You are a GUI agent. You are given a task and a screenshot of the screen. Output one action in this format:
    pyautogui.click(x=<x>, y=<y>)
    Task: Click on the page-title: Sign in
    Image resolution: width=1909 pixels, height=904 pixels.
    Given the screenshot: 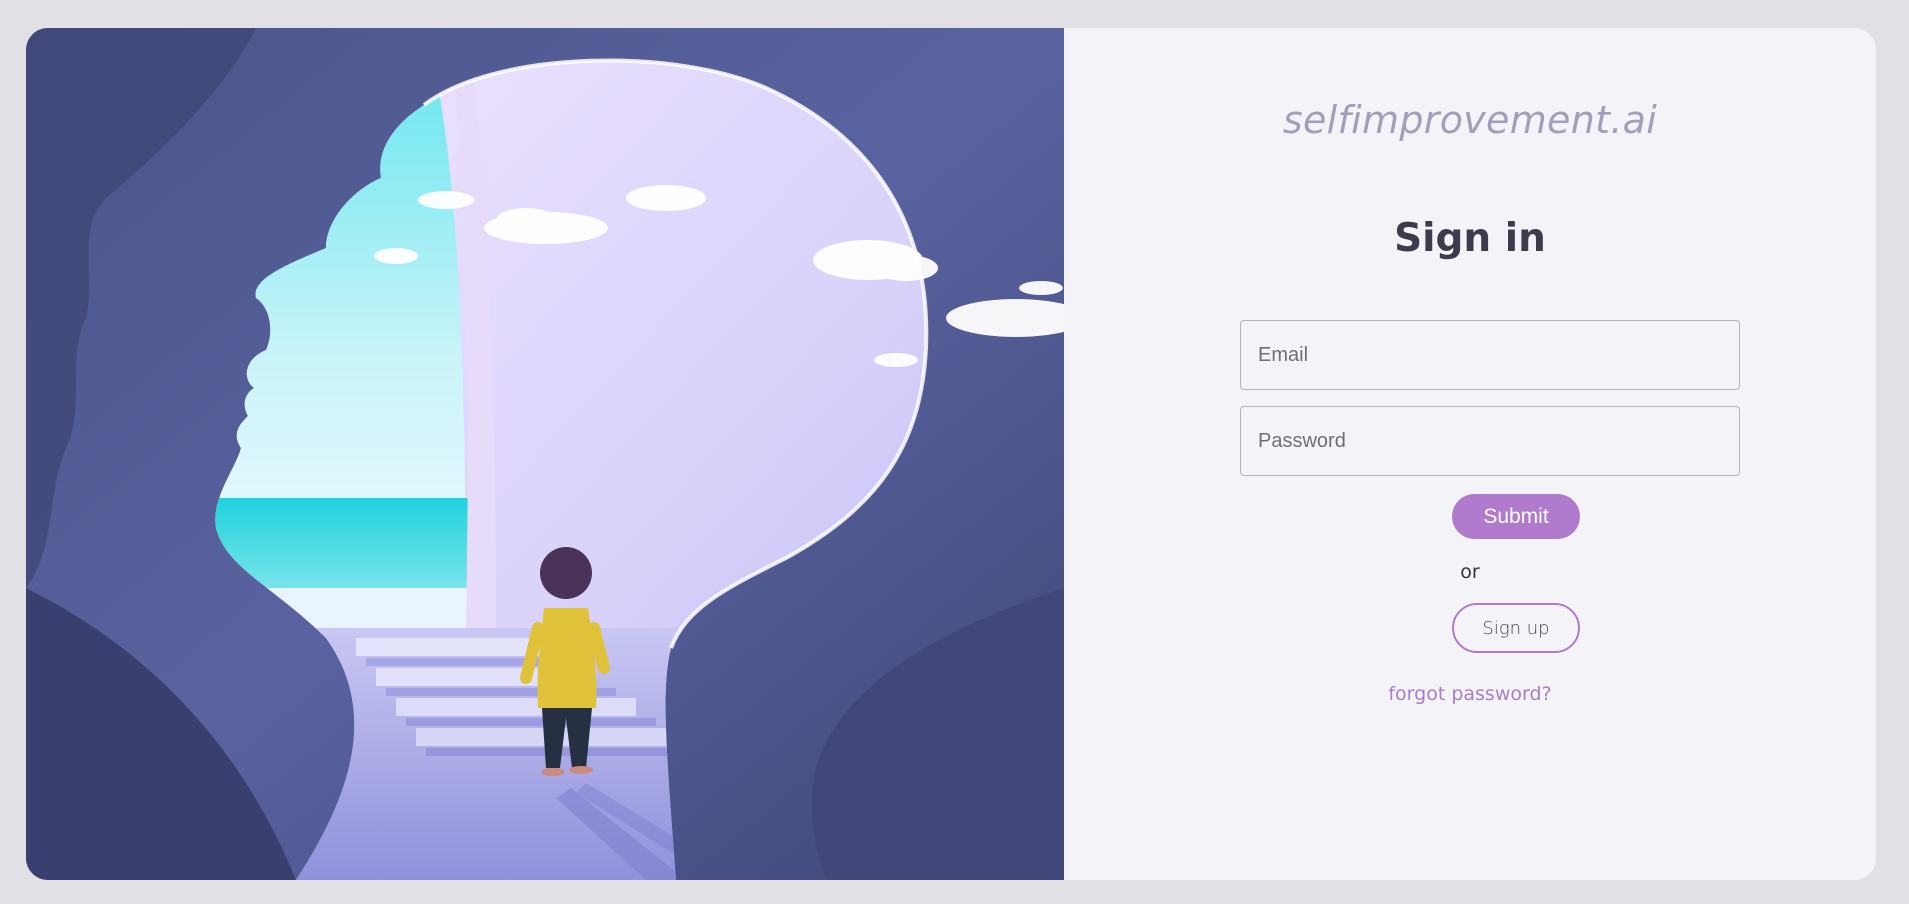 What is the action you would take?
    pyautogui.click(x=1470, y=238)
    